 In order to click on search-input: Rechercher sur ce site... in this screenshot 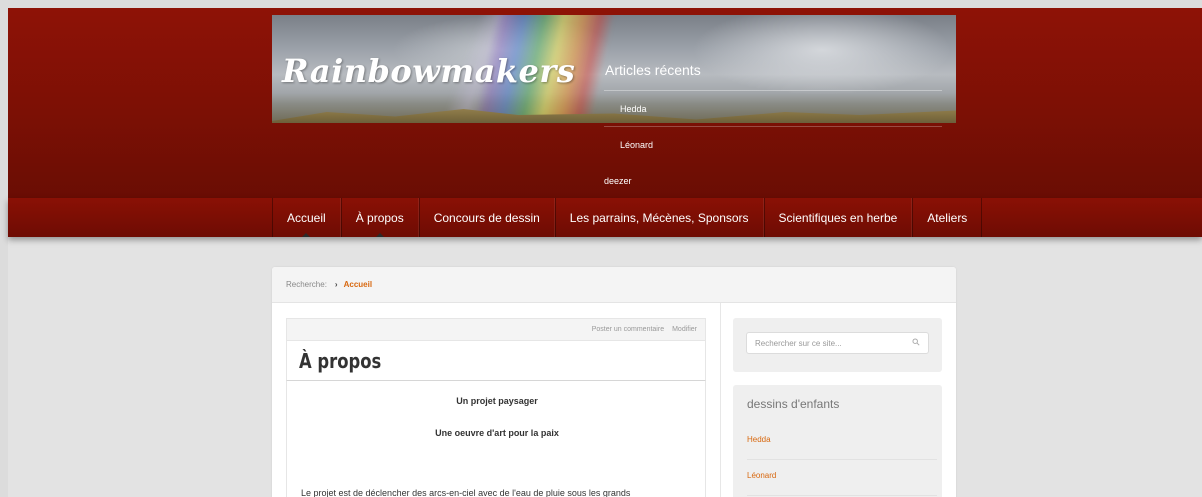, I will do `click(837, 343)`.